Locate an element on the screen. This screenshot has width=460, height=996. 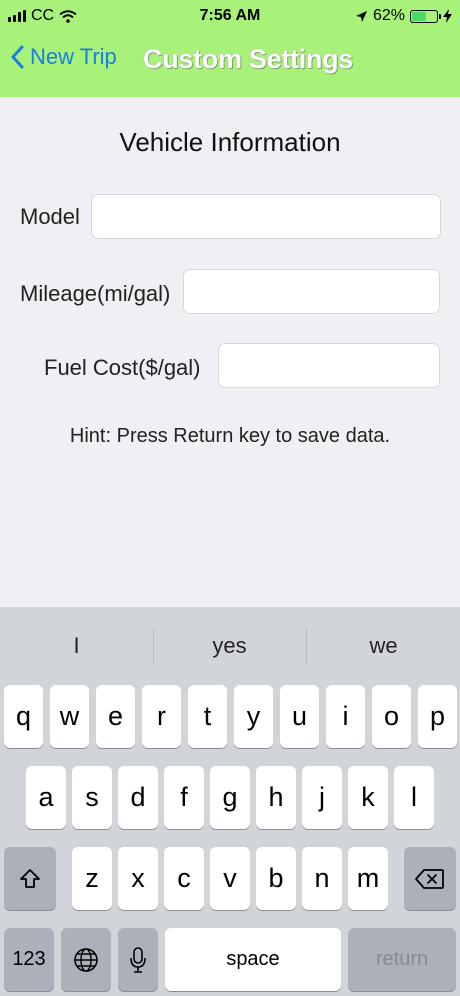
globe-key is located at coordinates (86, 959).